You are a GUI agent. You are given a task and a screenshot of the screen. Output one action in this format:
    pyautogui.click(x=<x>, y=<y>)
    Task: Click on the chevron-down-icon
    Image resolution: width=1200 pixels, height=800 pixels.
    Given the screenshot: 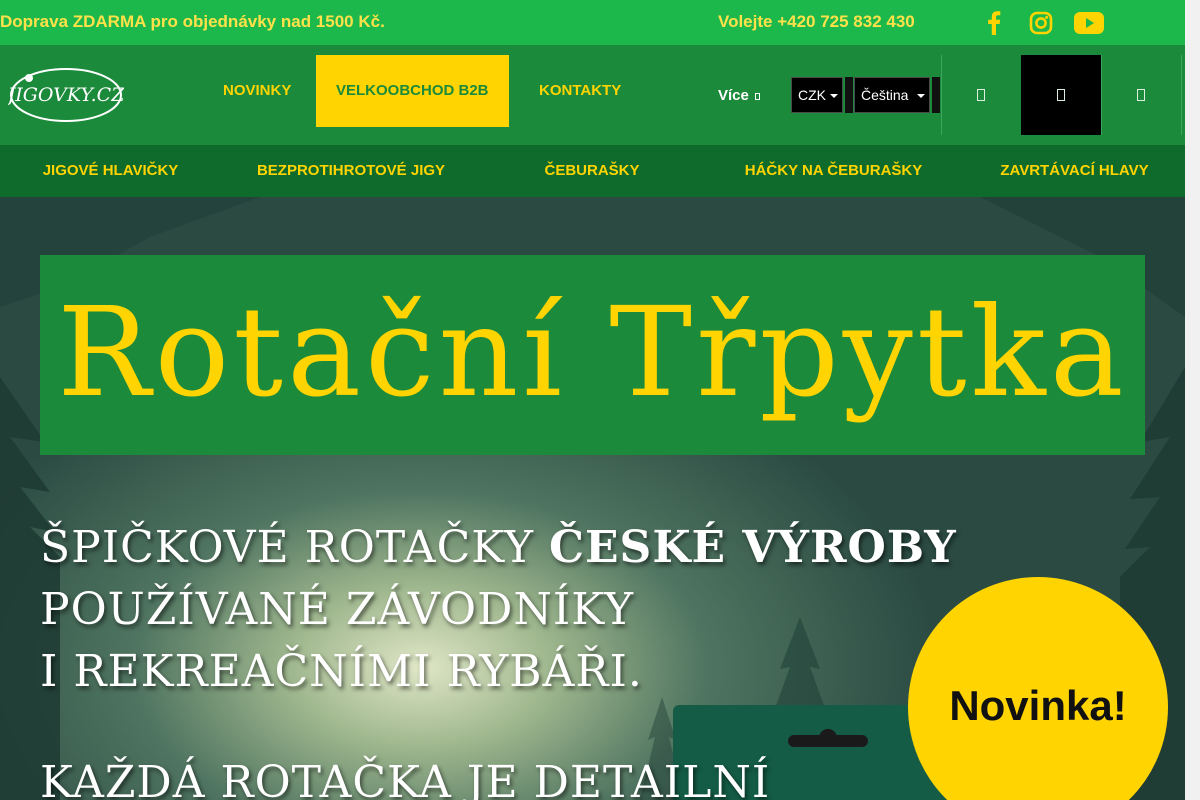 What is the action you would take?
    pyautogui.click(x=757, y=96)
    